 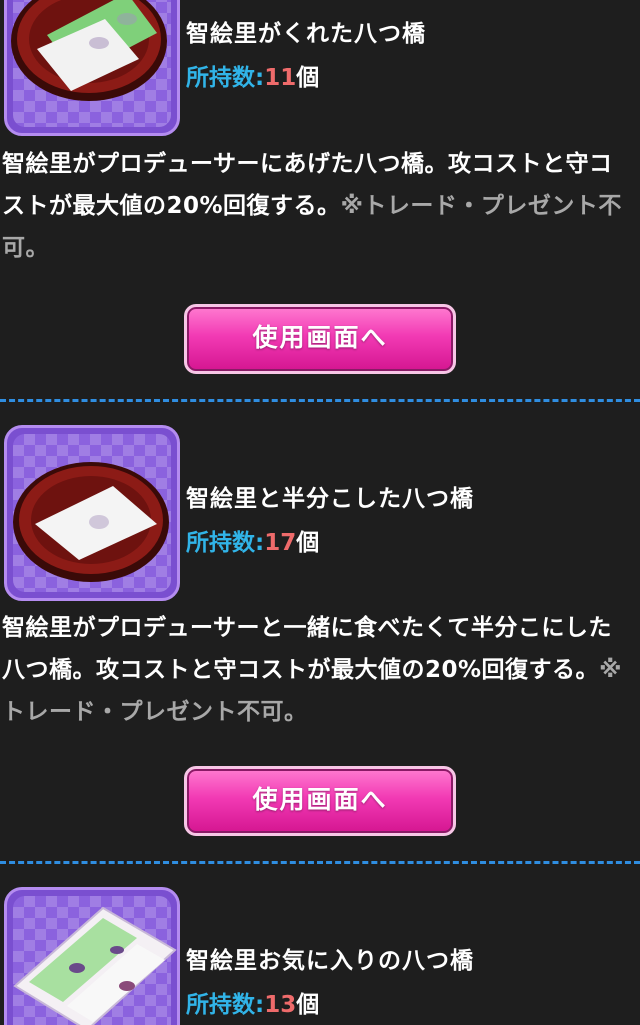 What do you see at coordinates (280, 1005) in the screenshot?
I see `count-value: 13` at bounding box center [280, 1005].